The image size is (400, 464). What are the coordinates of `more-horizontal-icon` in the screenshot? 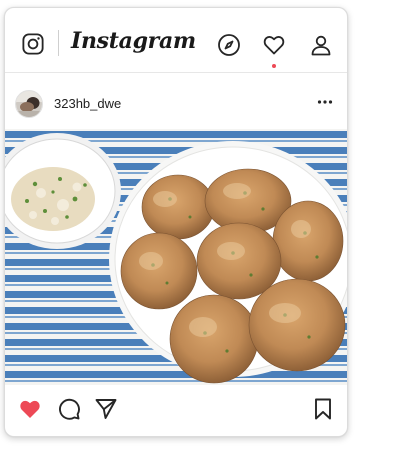 It's located at (325, 102).